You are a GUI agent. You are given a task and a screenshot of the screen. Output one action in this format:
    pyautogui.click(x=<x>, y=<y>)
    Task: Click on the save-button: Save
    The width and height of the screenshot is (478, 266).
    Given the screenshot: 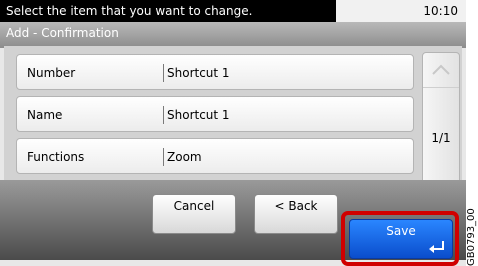 What is the action you would take?
    pyautogui.click(x=401, y=239)
    